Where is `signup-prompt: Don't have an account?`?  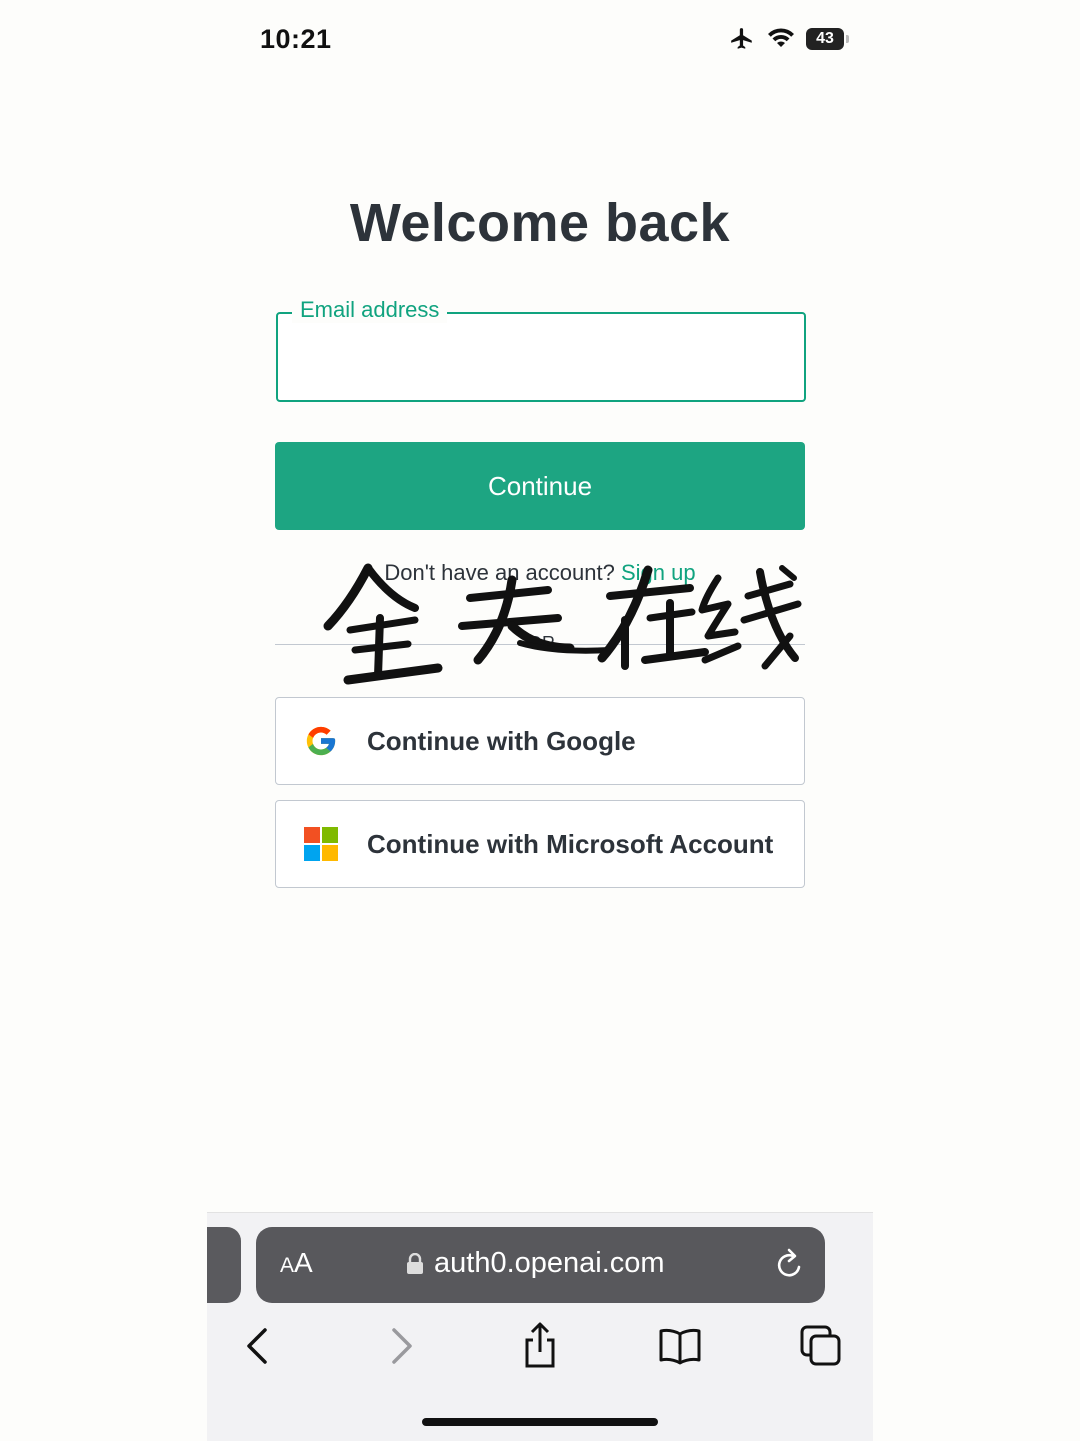 signup-prompt: Don't have an account? is located at coordinates (499, 572).